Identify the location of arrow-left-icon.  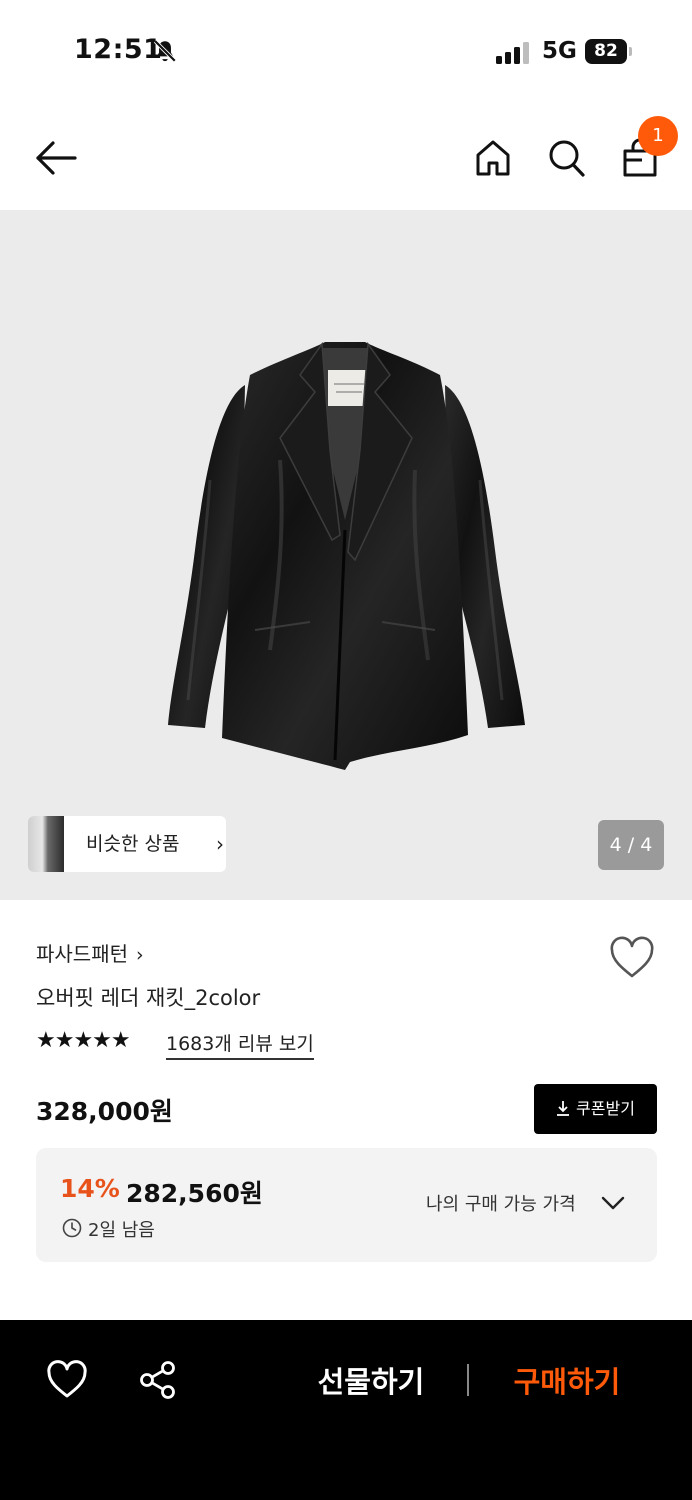
(56, 158).